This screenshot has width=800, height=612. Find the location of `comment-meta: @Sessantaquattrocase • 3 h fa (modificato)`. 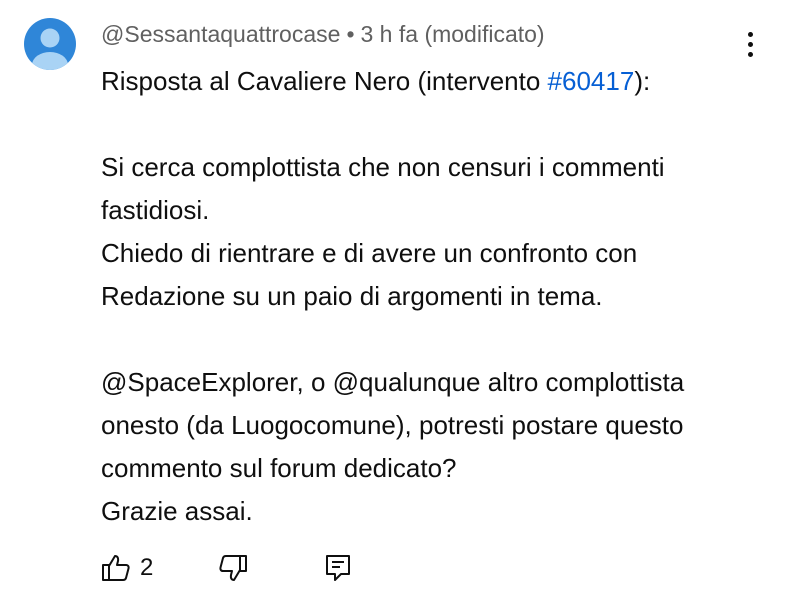

comment-meta: @Sessantaquattrocase • 3 h fa (modificato) is located at coordinates (431, 34).